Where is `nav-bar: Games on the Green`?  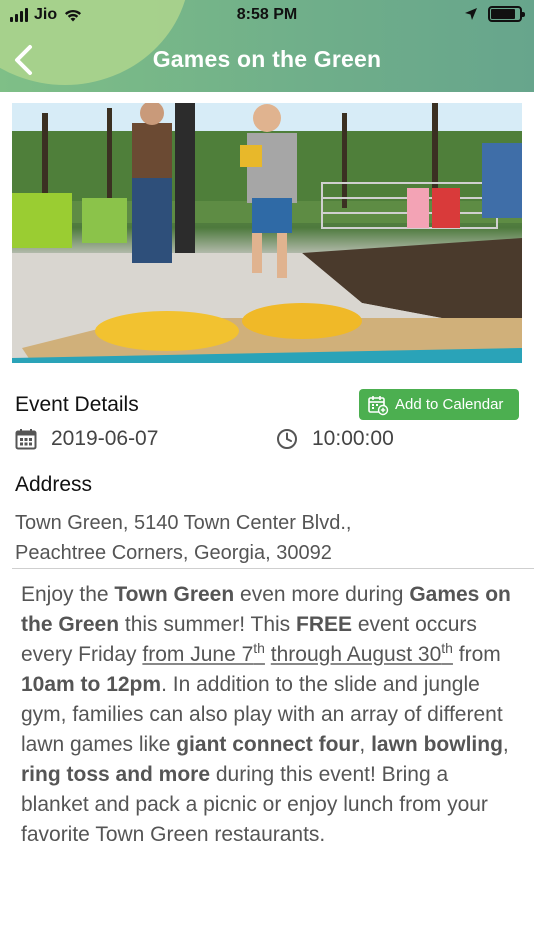
nav-bar: Games on the Green is located at coordinates (267, 61).